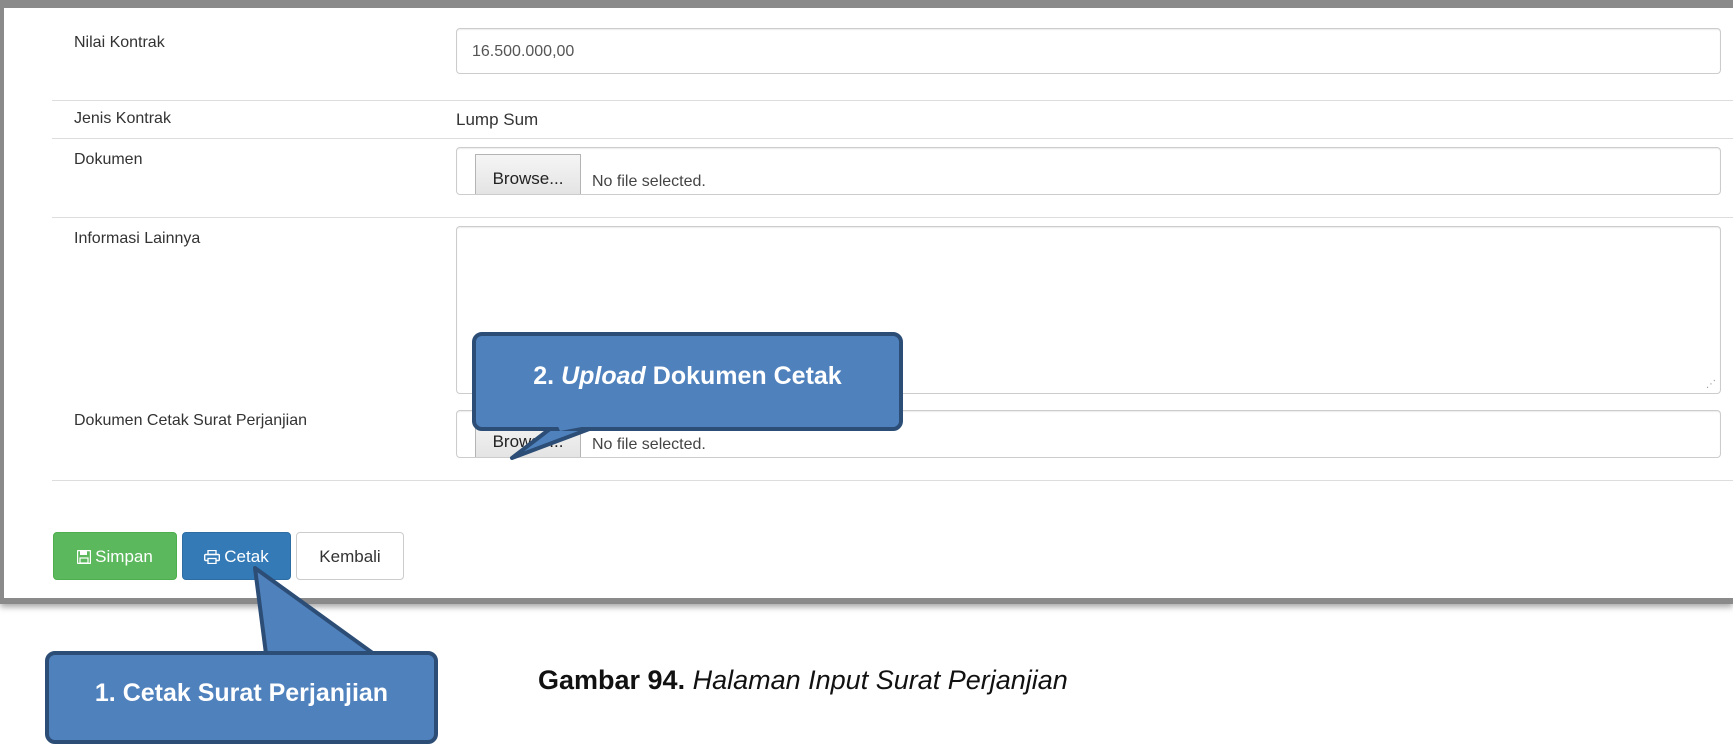 The width and height of the screenshot is (1733, 744). Describe the element at coordinates (124, 556) in the screenshot. I see `simpan-label: Simpan` at that location.